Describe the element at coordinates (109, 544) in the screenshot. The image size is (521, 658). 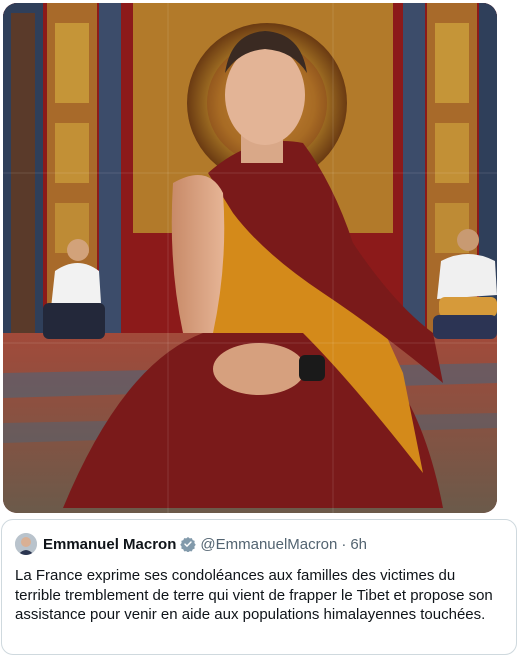
I see `display-name: Emmanuel Macron` at that location.